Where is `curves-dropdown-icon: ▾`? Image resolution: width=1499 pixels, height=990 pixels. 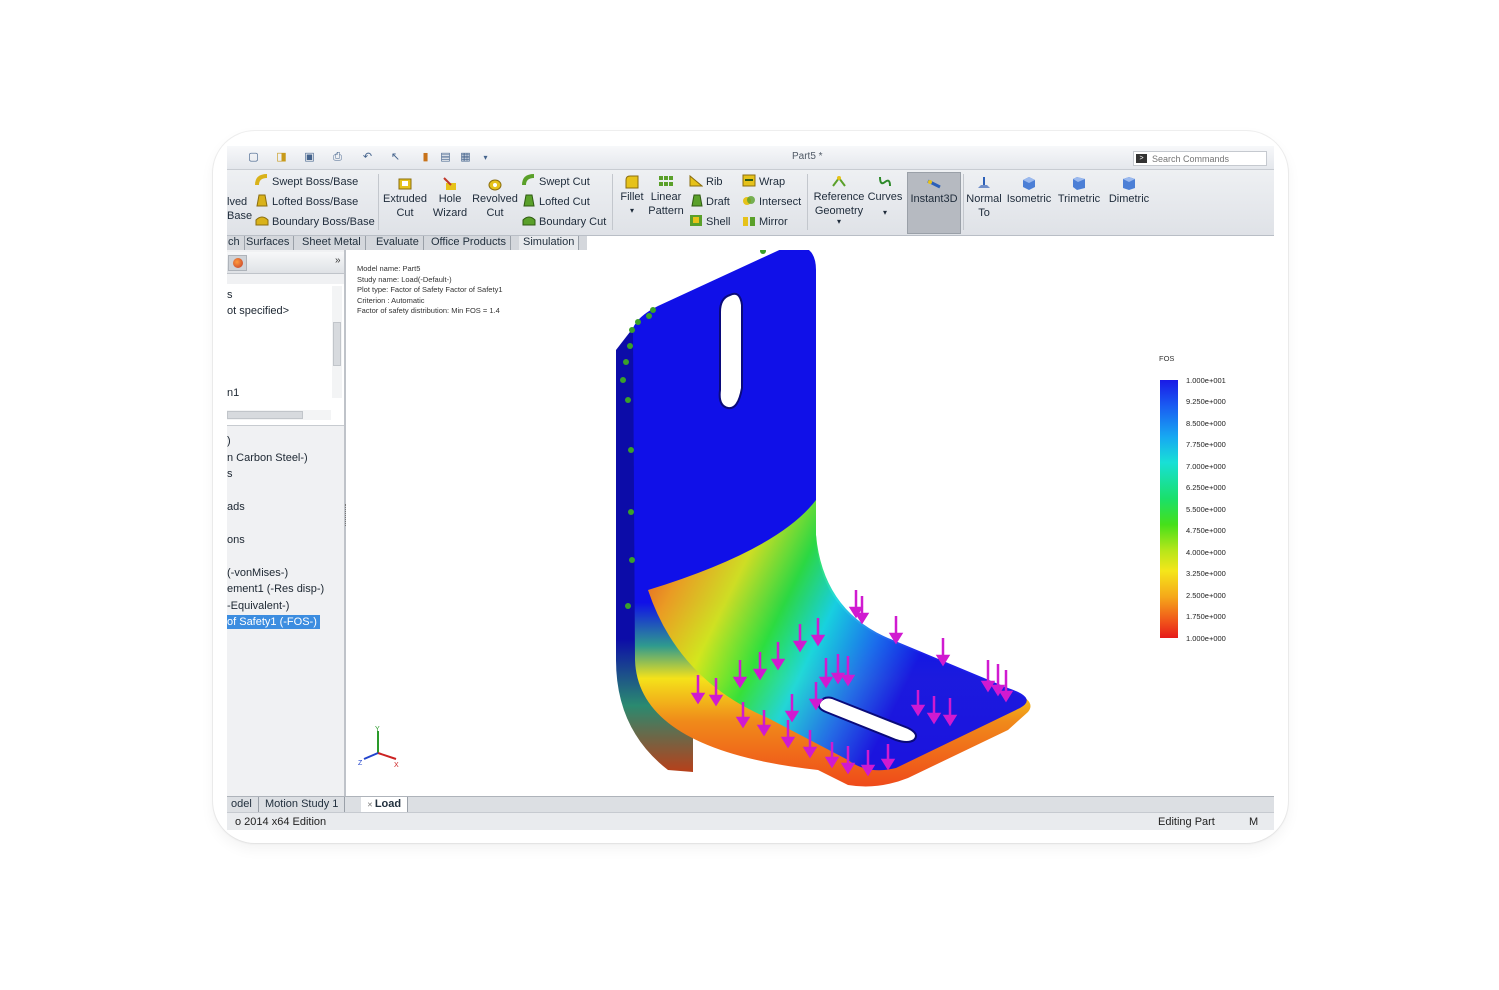
curves-dropdown-icon: ▾ is located at coordinates (885, 213).